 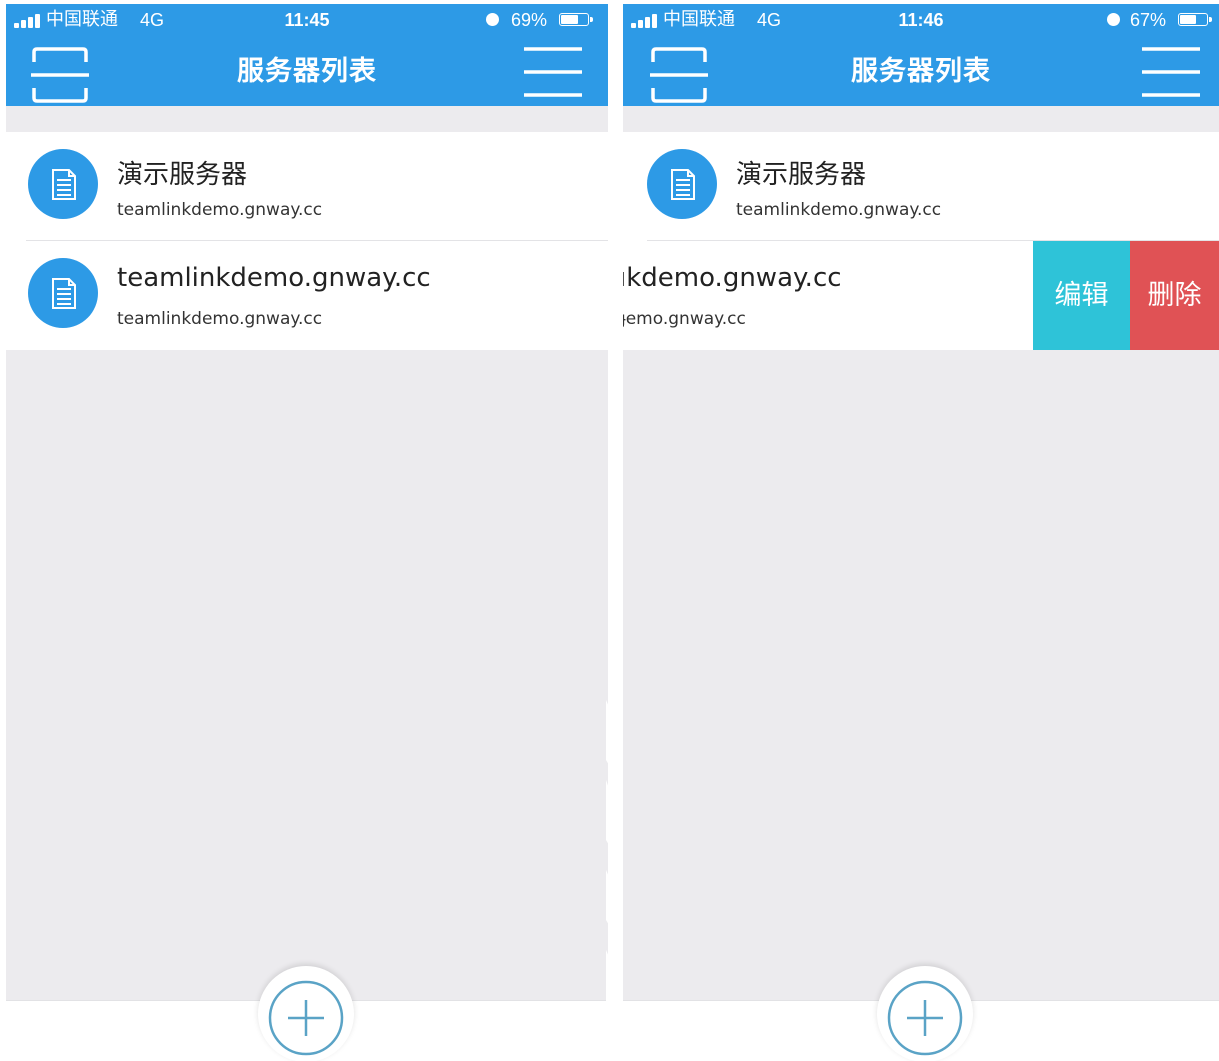 I want to click on status-bar: 中国联通 4G 11:45 69%, so click(x=307, y=20).